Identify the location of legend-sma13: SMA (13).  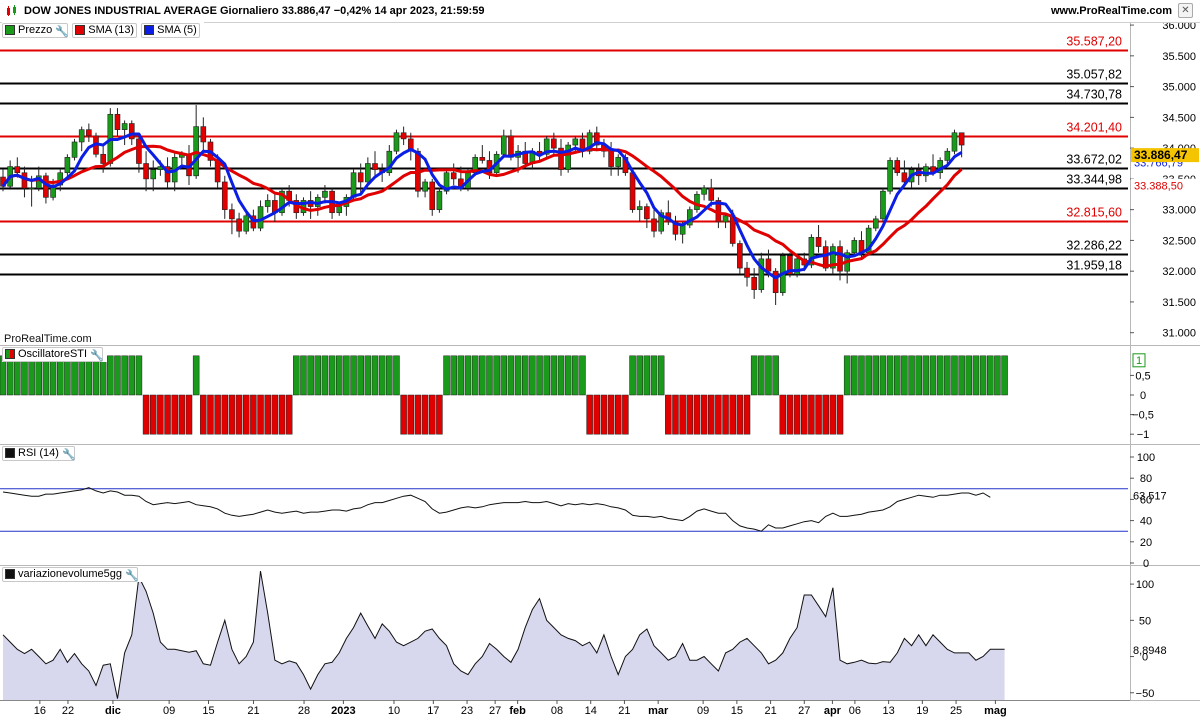
(105, 30).